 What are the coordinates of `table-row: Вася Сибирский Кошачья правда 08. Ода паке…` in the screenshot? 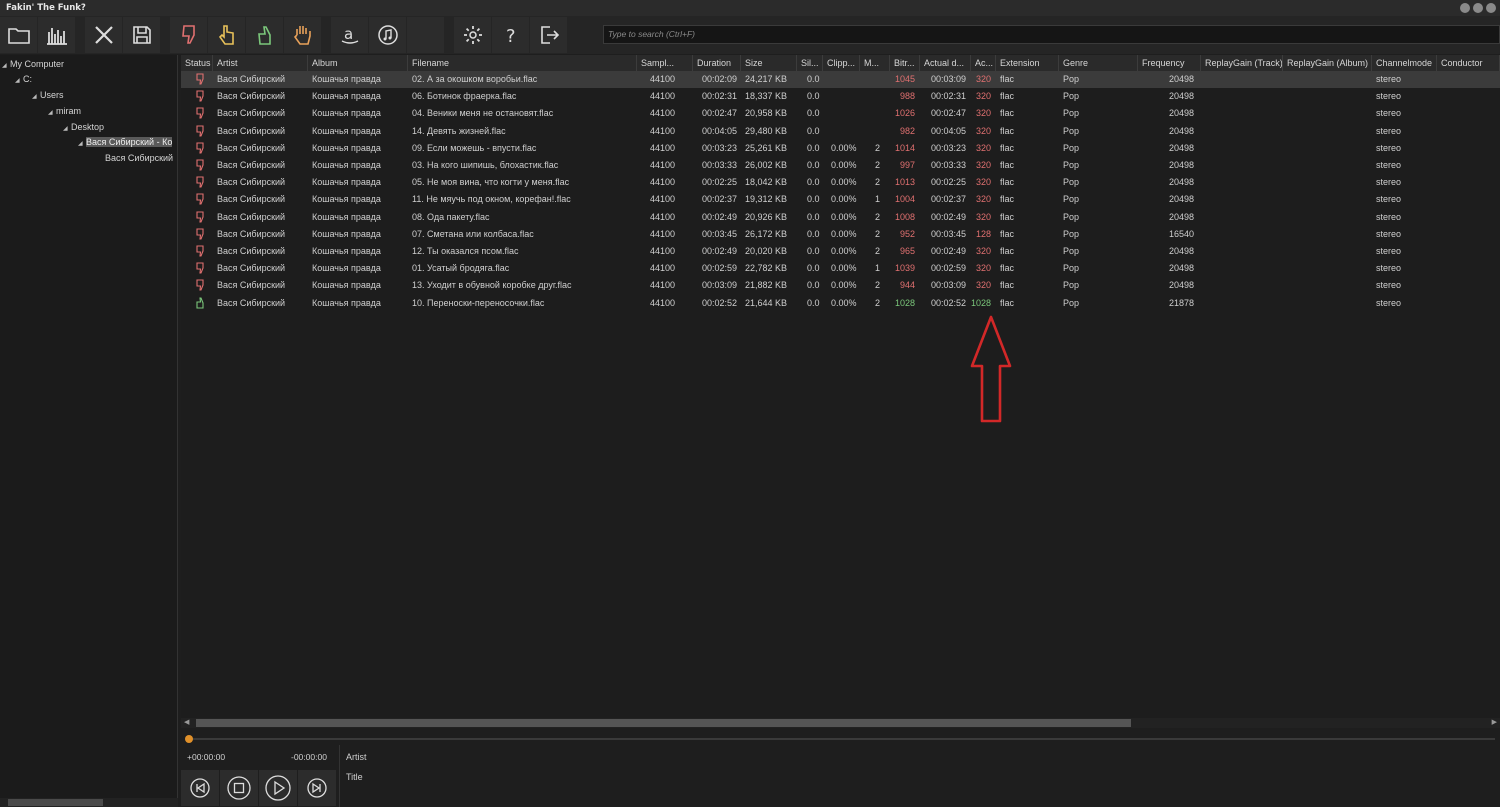 It's located at (840, 217).